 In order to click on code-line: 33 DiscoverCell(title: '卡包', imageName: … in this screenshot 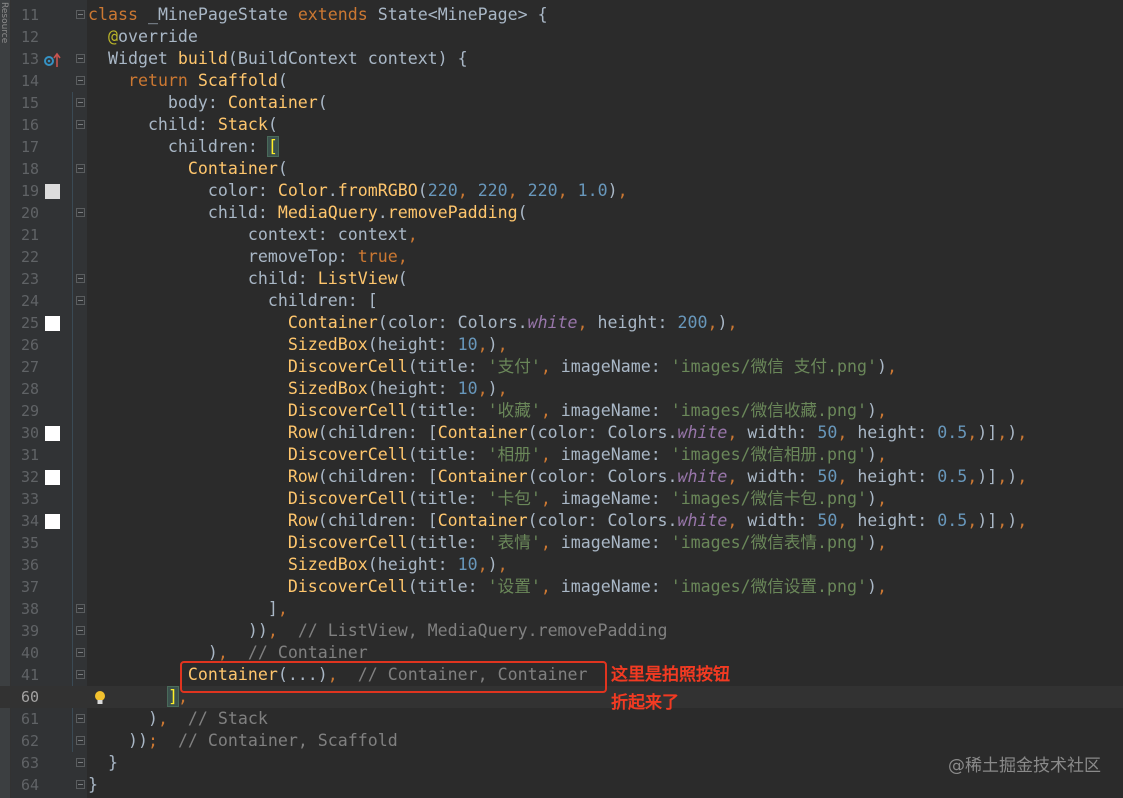, I will do `click(561, 499)`.